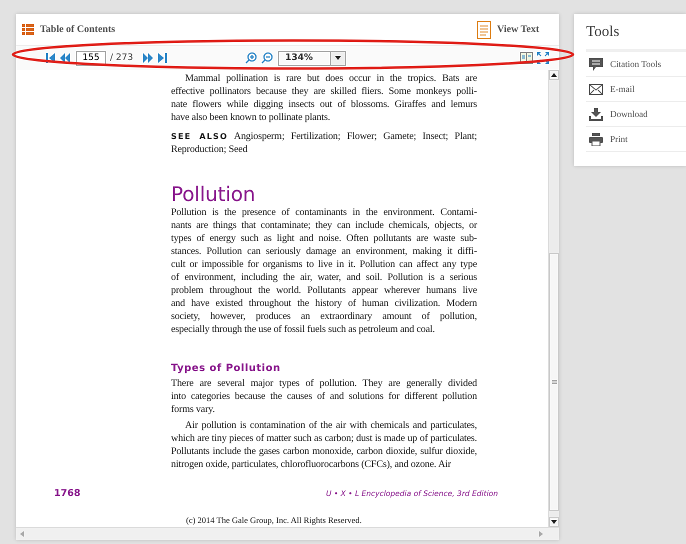  Describe the element at coordinates (554, 522) in the screenshot. I see `down-arrow-icon` at that location.